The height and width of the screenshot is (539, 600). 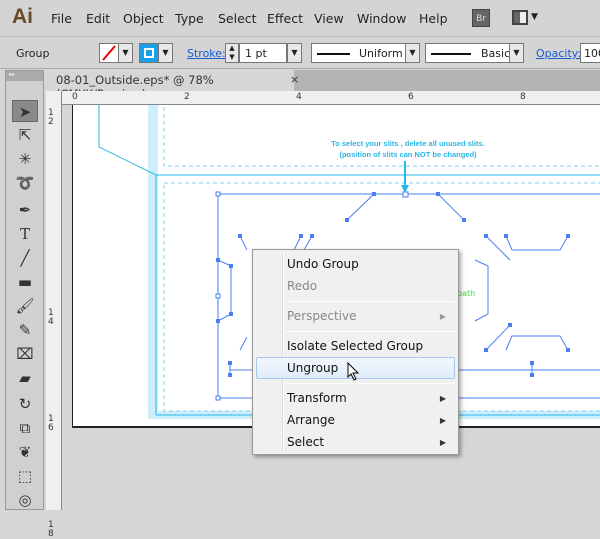 What do you see at coordinates (25, 135) in the screenshot?
I see `direct-selection-tool-icon: ⇱` at bounding box center [25, 135].